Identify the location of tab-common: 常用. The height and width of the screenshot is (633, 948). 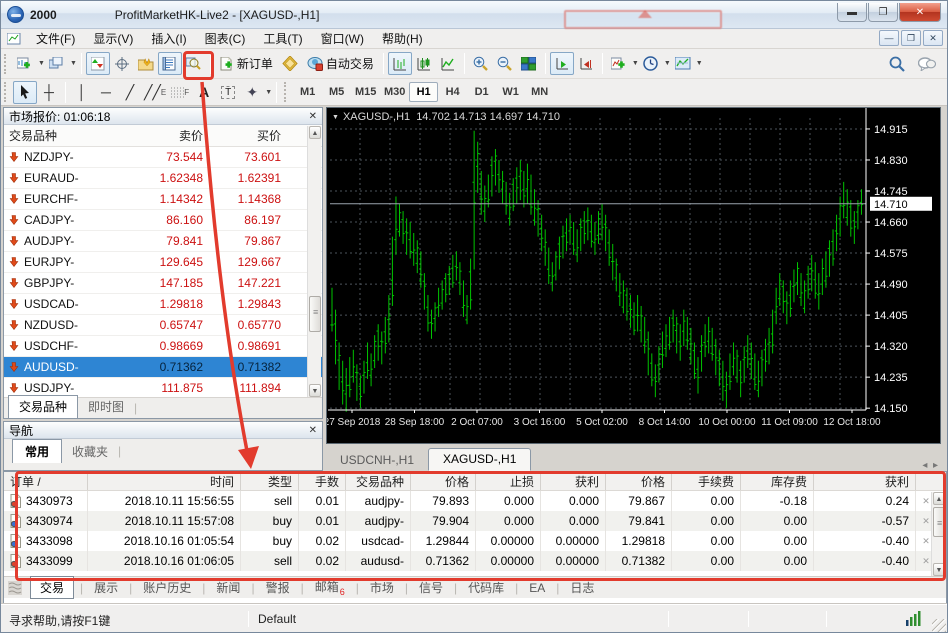
(37, 451).